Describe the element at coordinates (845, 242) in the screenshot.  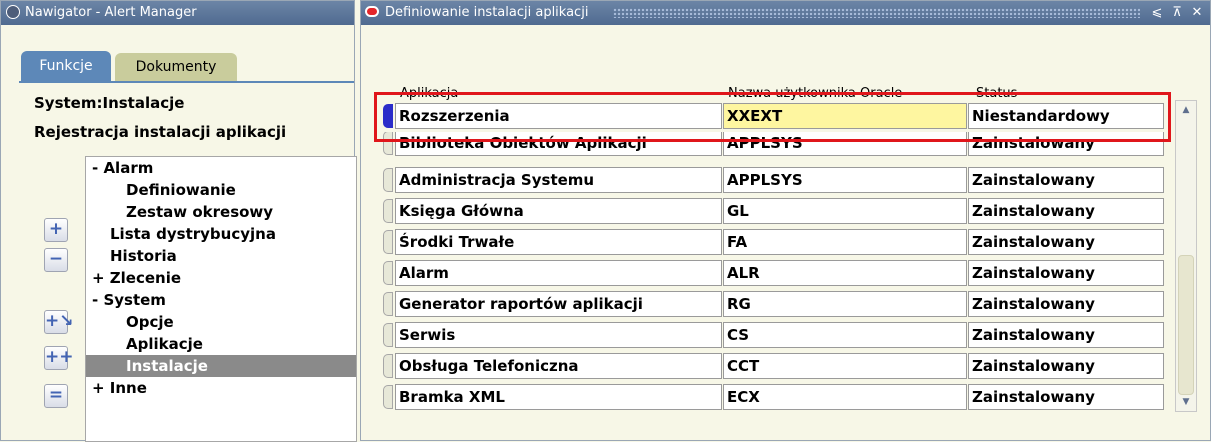
I see `oracle-user-cell: FA` at that location.